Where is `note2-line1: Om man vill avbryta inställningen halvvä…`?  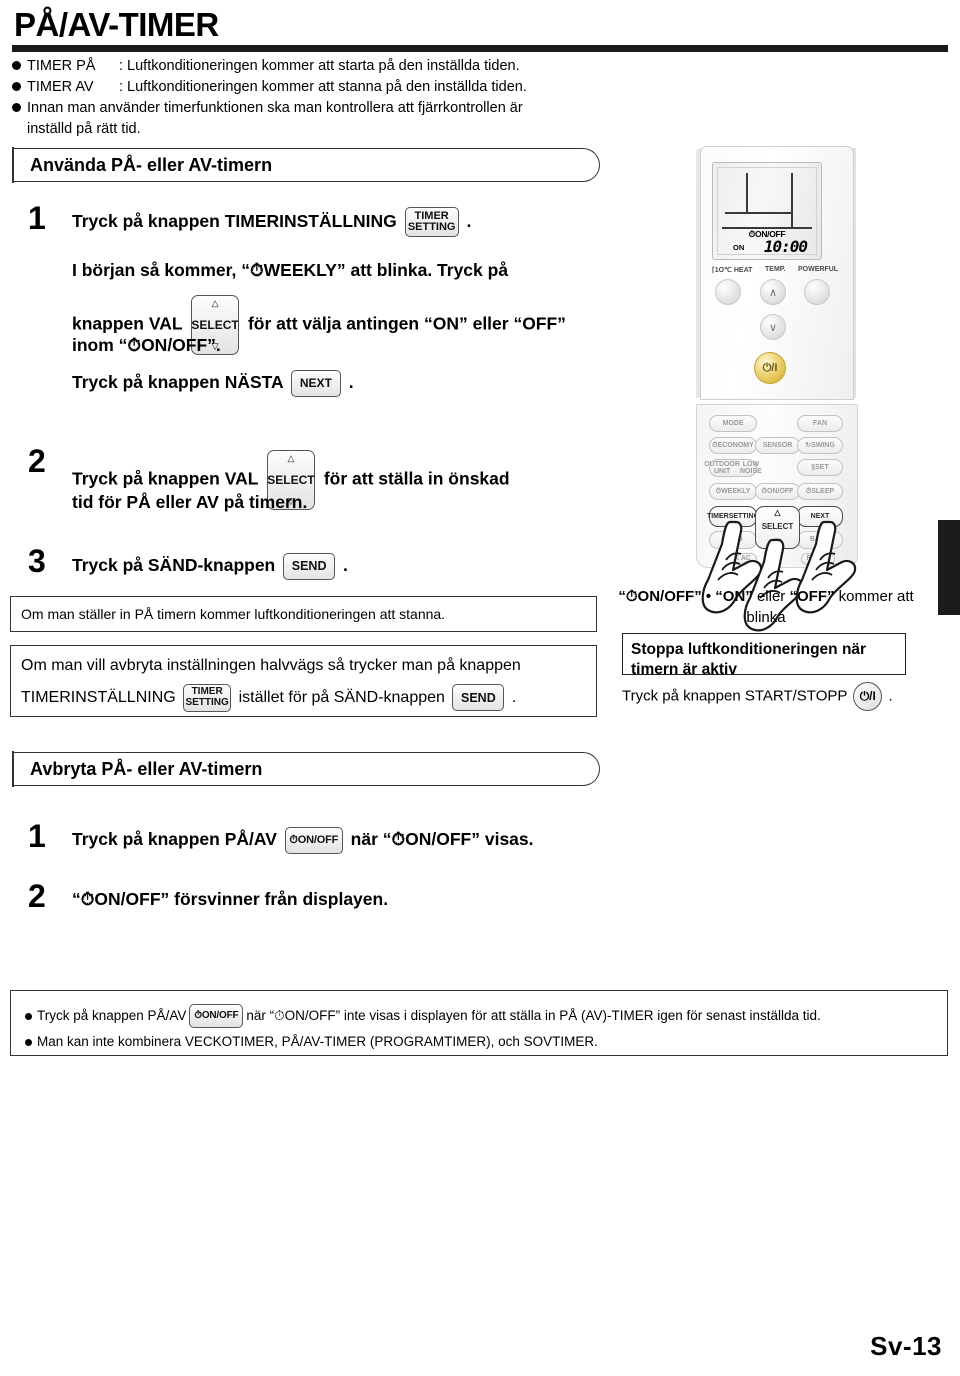 note2-line1: Om man vill avbryta inställningen halvvä… is located at coordinates (271, 665).